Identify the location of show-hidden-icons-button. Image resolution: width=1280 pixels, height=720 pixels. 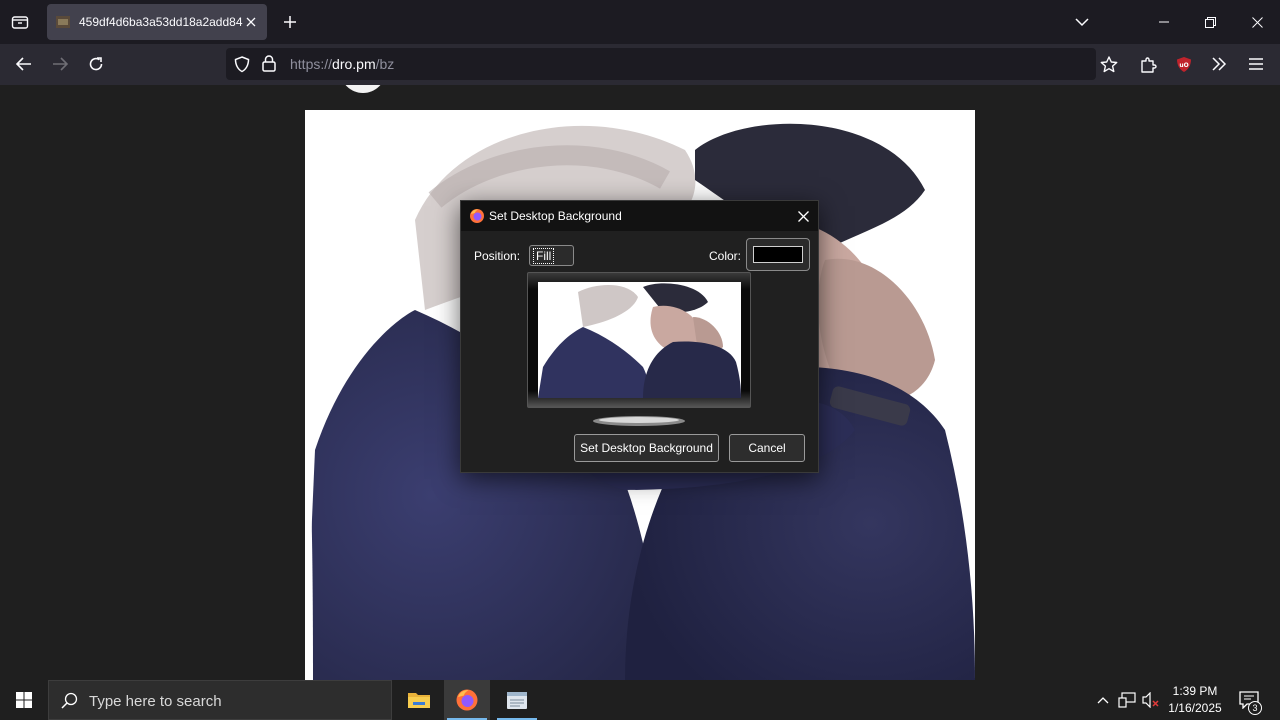
(1103, 700).